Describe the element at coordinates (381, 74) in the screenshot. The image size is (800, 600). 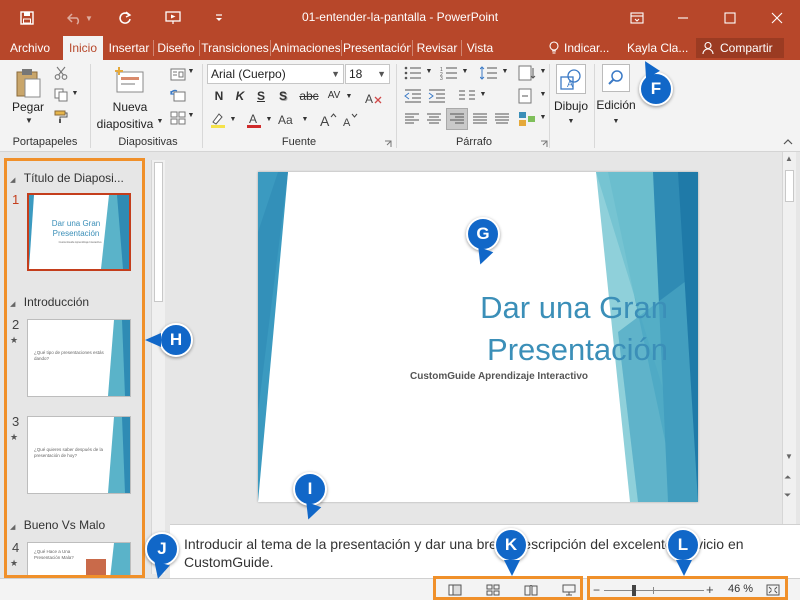
I see `font-size-dropdown-icon: ▼` at that location.